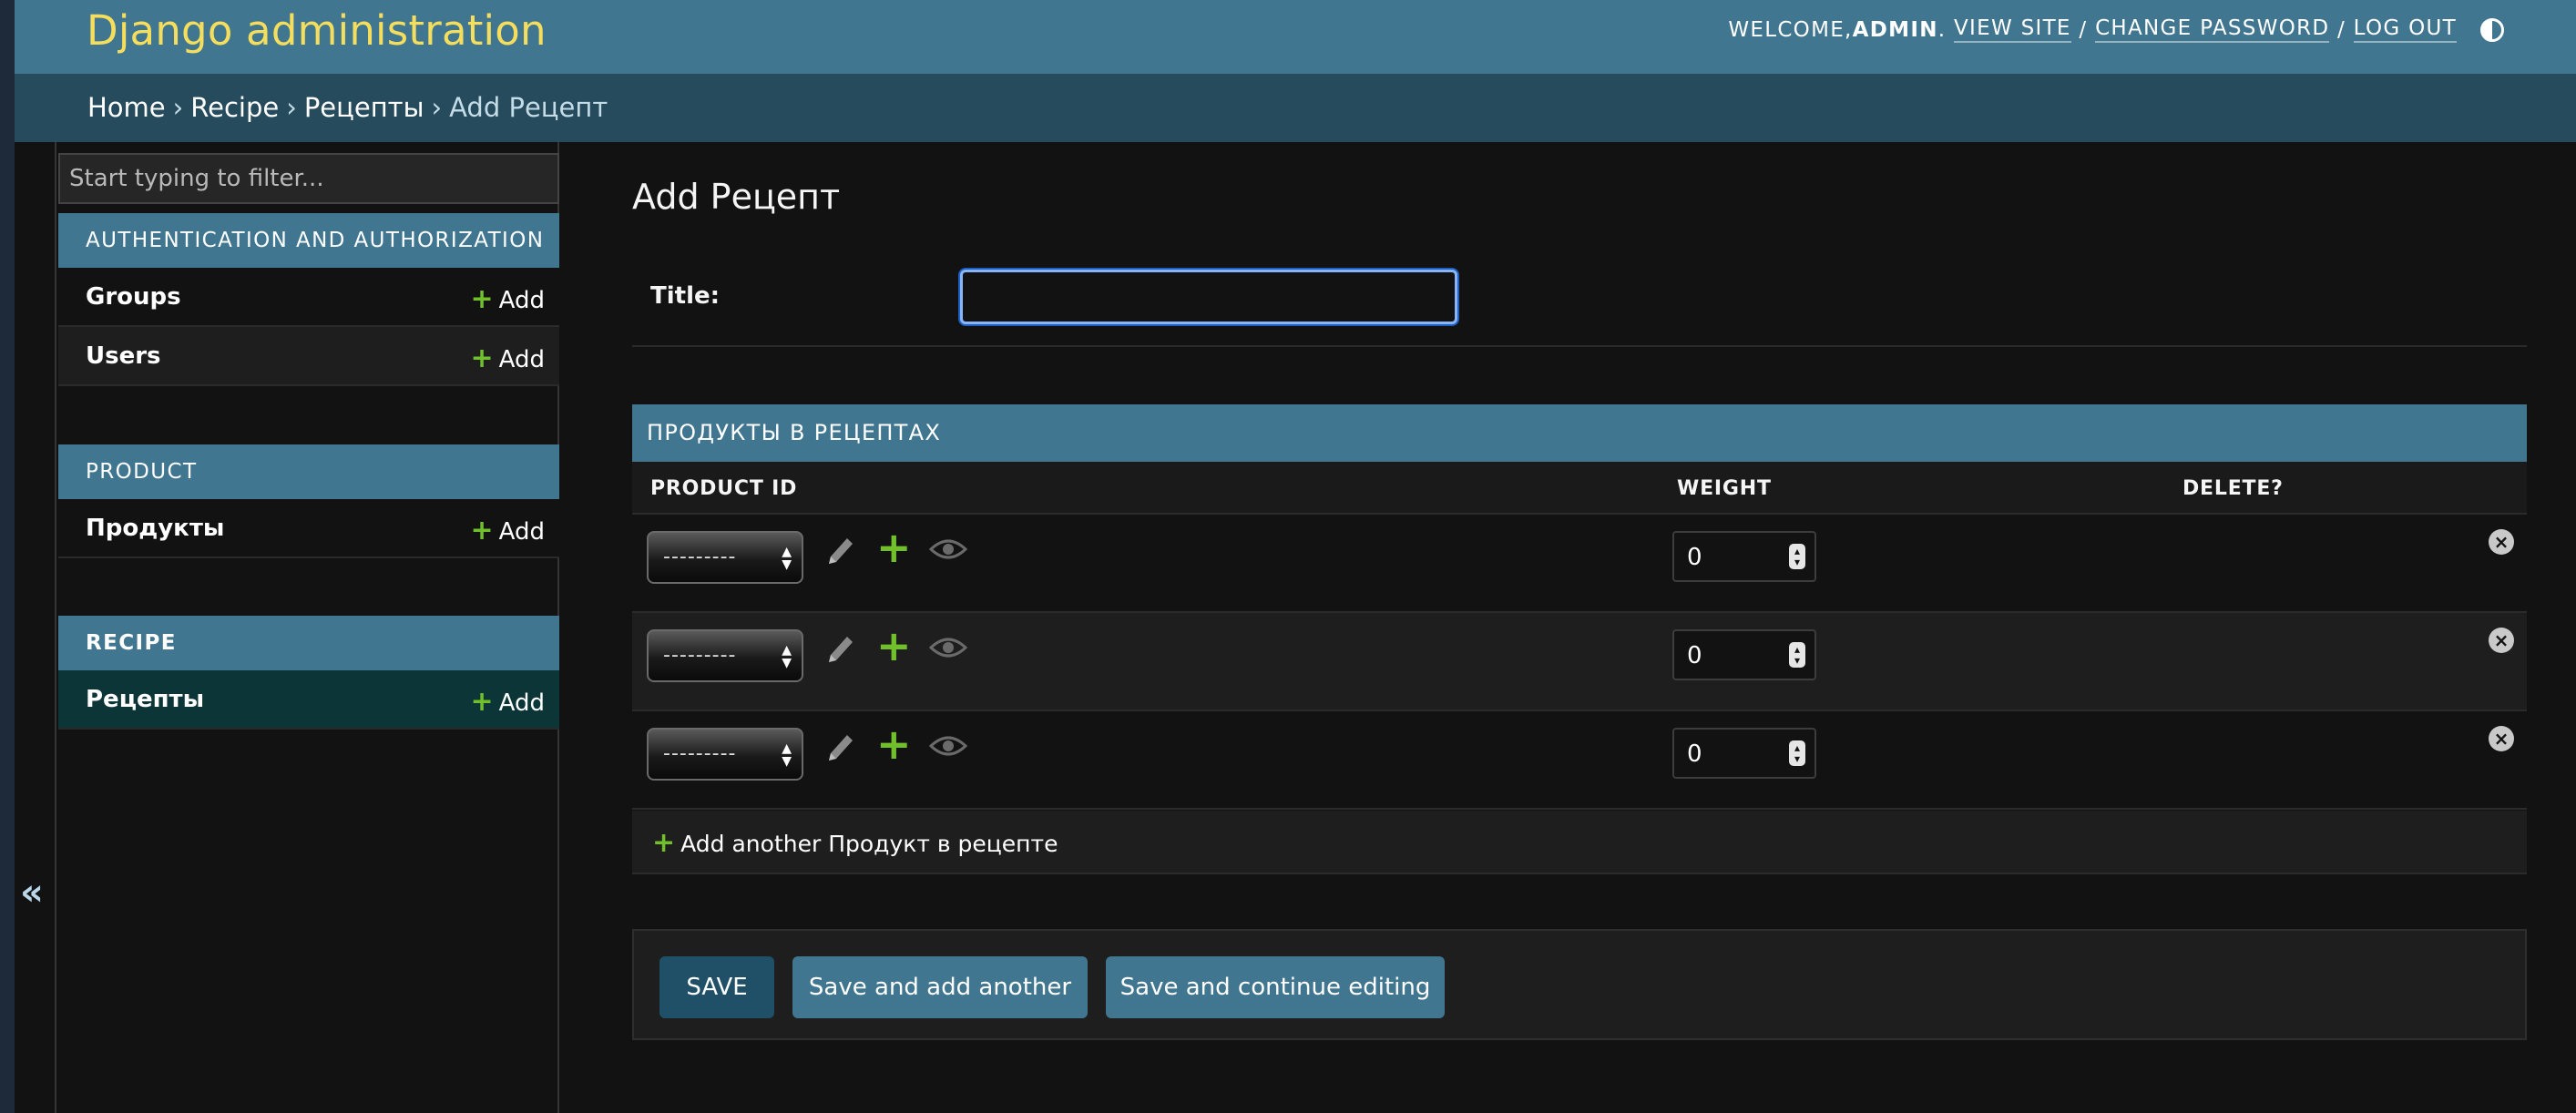 The image size is (2576, 1113). I want to click on add-products-link: + Add, so click(508, 530).